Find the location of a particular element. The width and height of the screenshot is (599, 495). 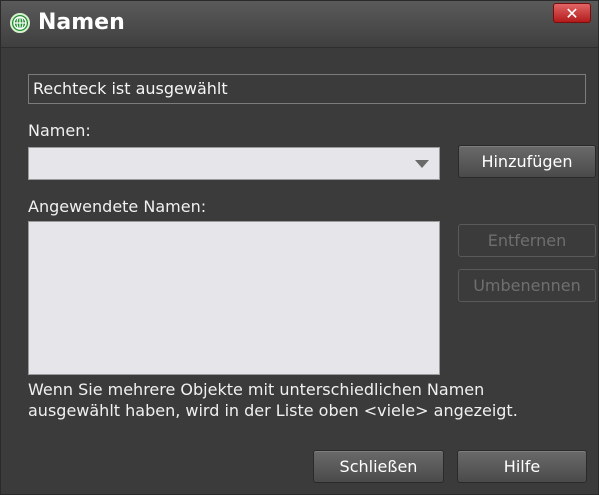

rename-button: Umbenennen is located at coordinates (527, 285).